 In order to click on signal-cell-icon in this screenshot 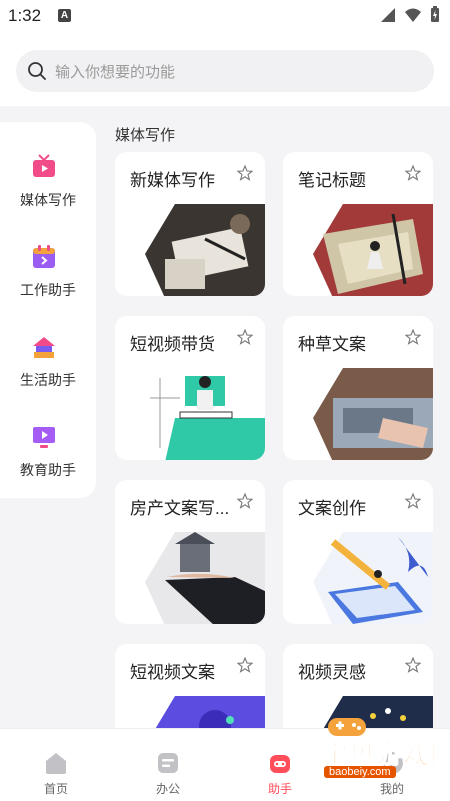, I will do `click(388, 14)`.